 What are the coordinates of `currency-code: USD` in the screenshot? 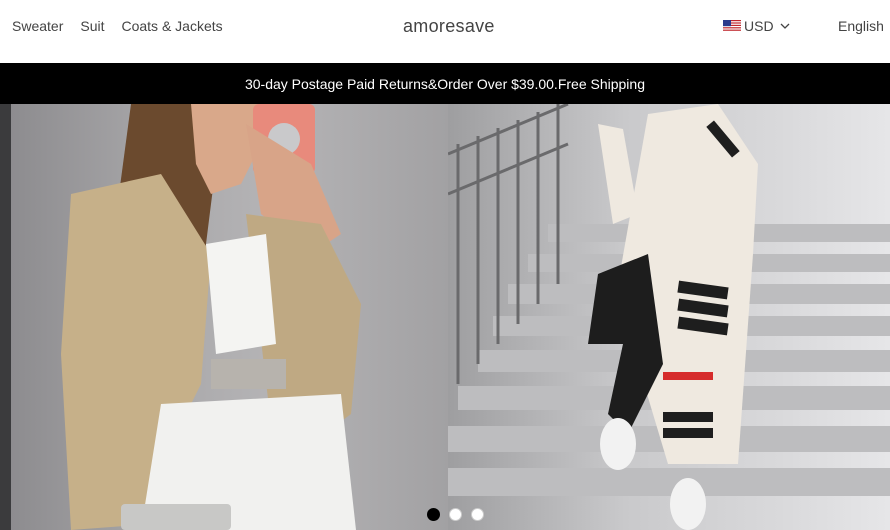 It's located at (759, 26).